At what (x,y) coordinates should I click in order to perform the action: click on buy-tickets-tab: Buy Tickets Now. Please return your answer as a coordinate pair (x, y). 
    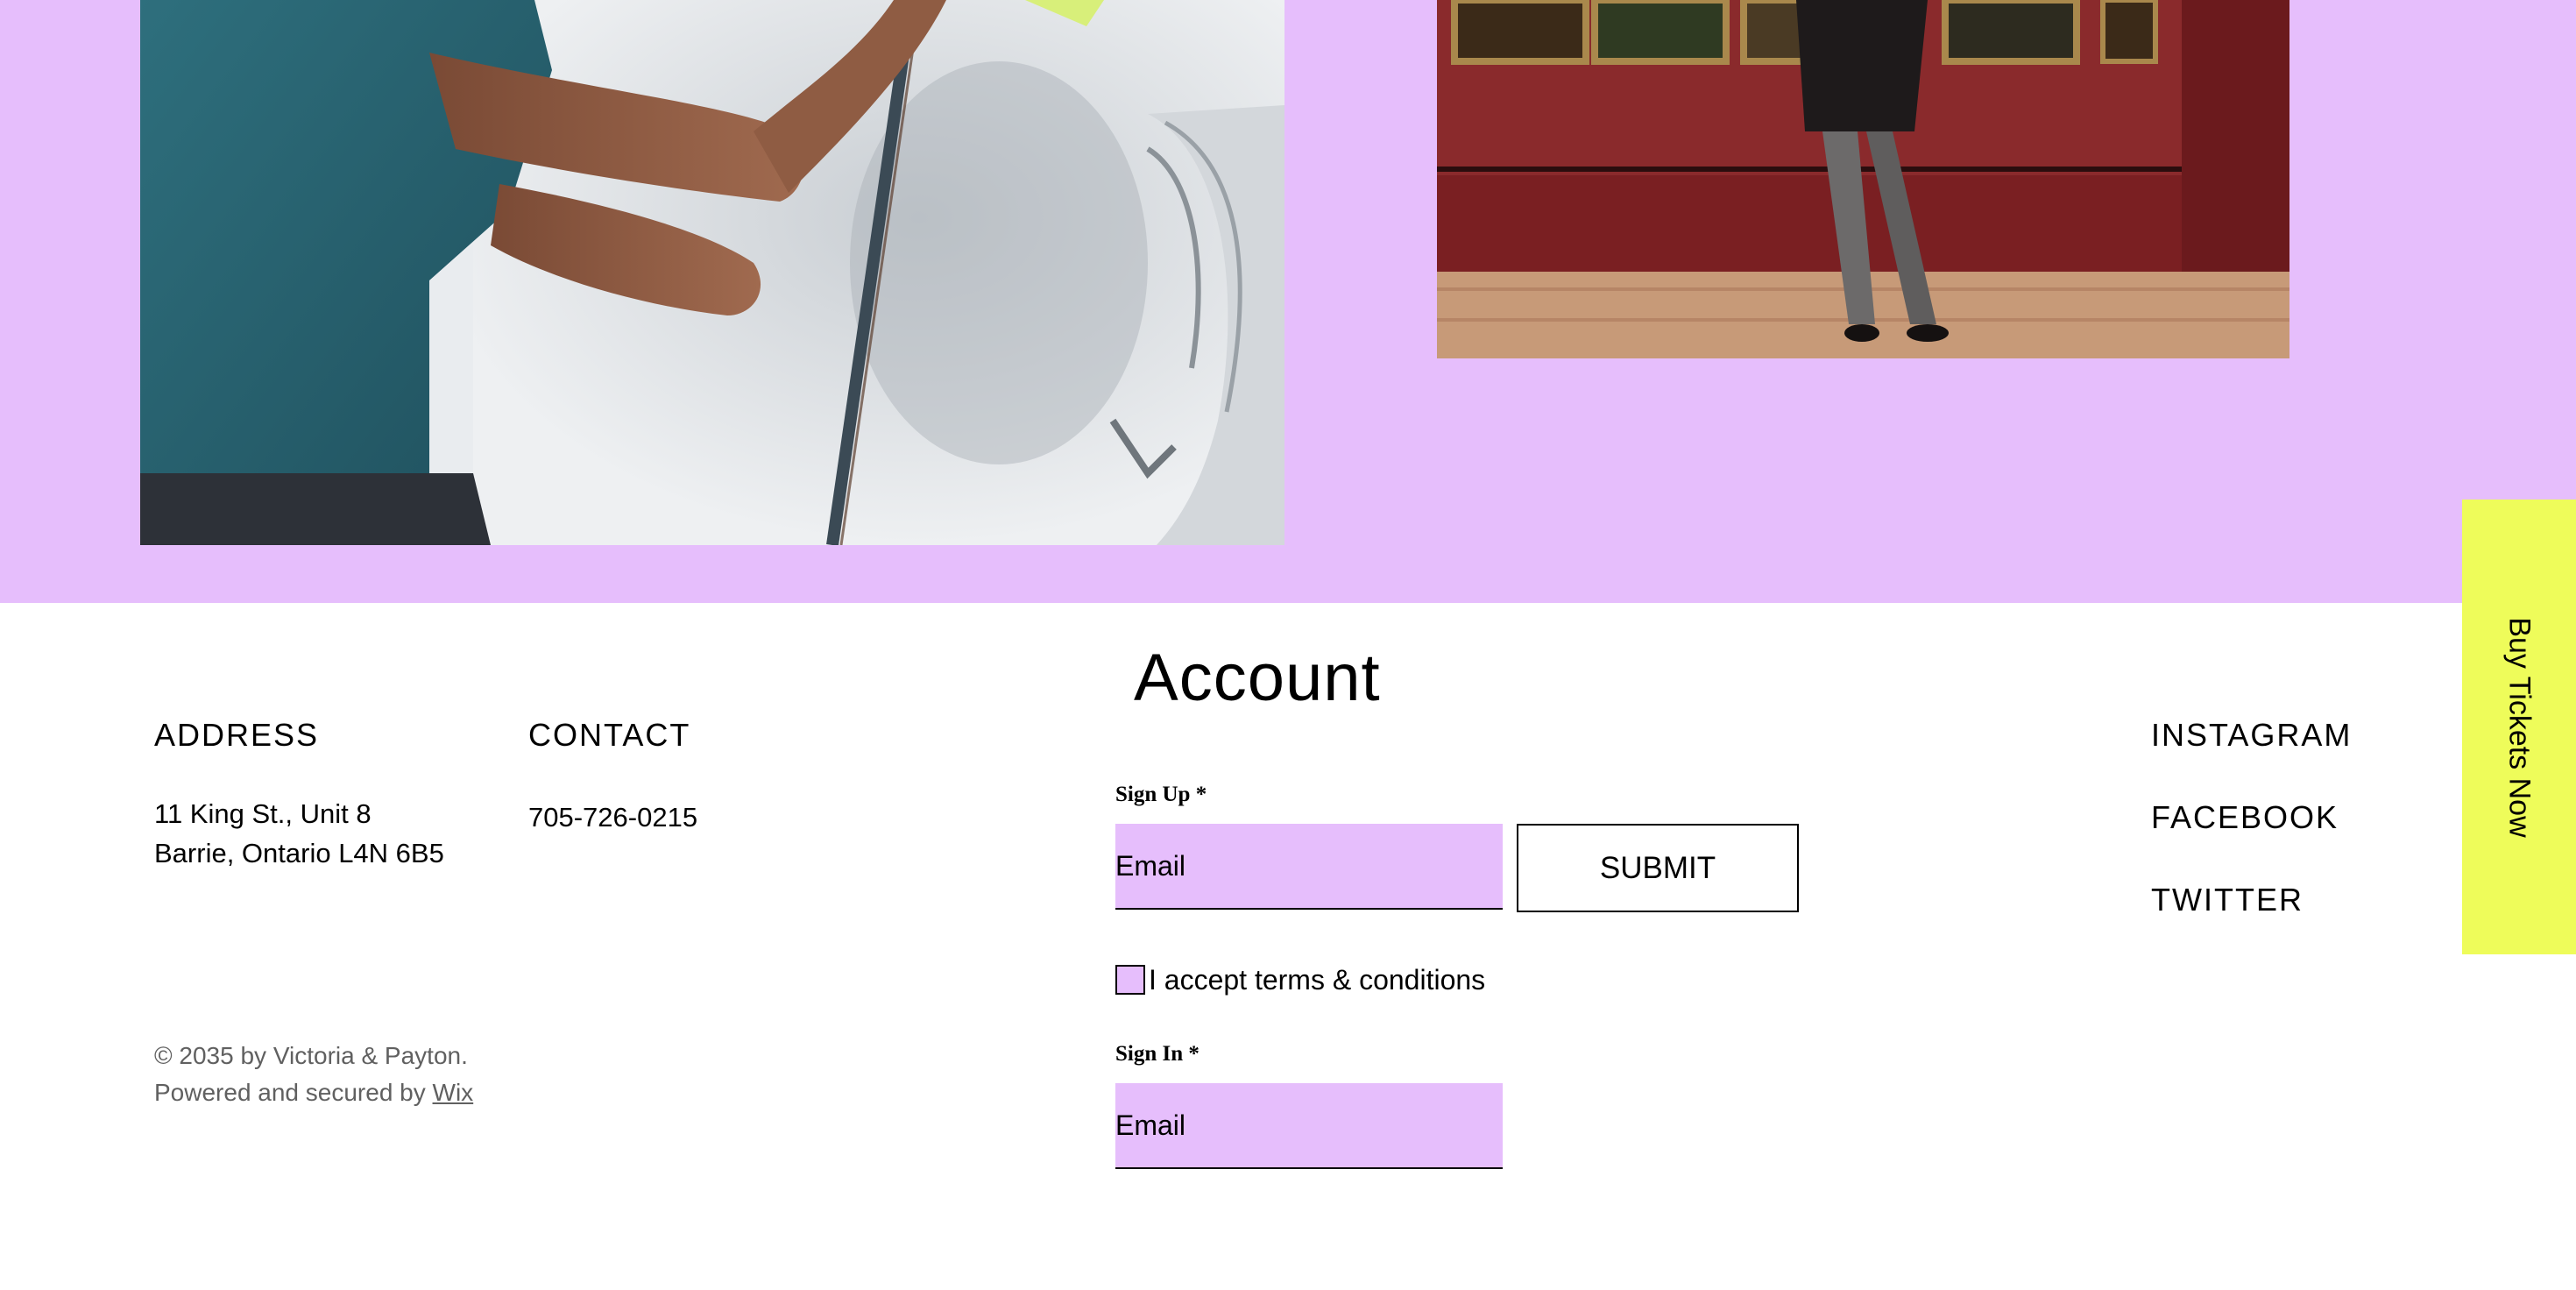
    Looking at the image, I should click on (2519, 727).